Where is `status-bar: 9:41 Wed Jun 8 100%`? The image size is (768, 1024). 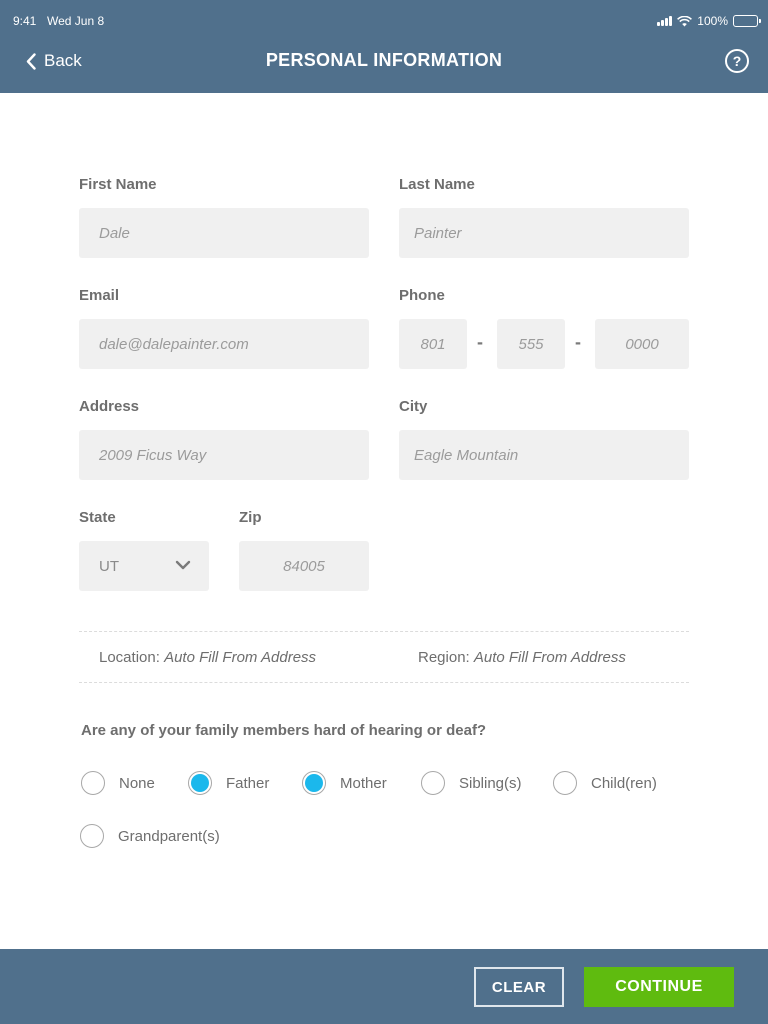 status-bar: 9:41 Wed Jun 8 100% is located at coordinates (387, 22).